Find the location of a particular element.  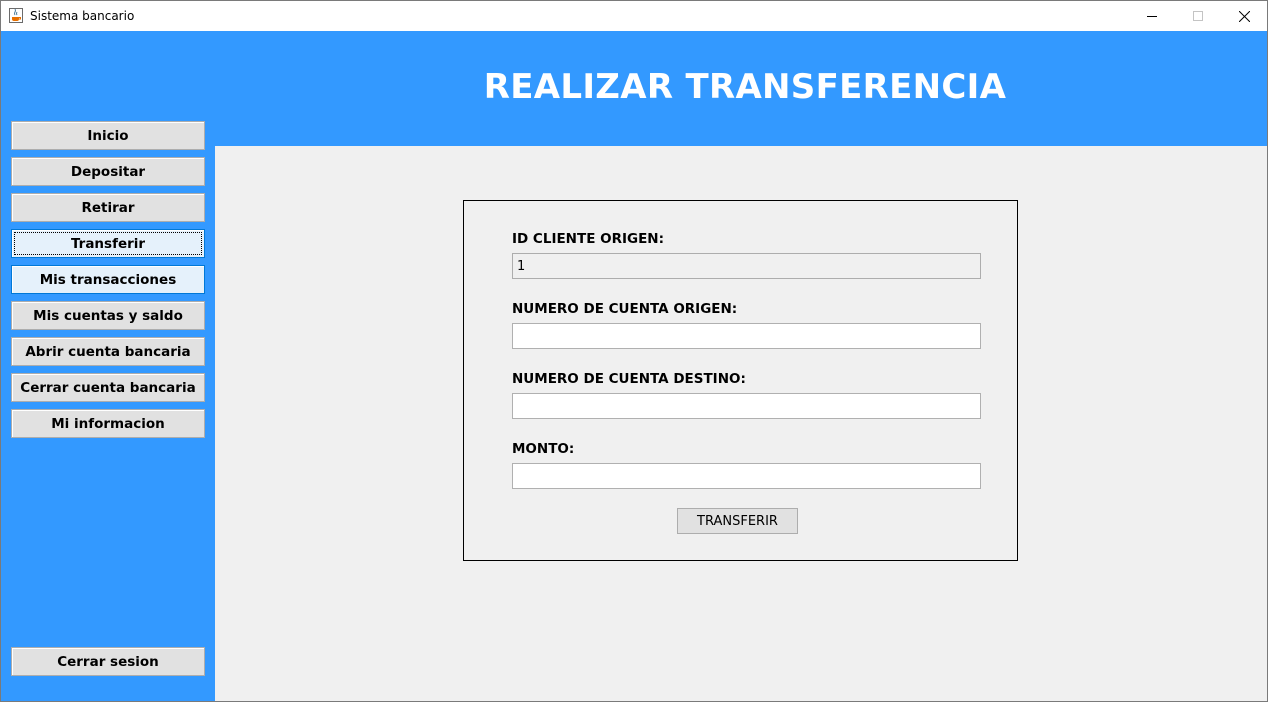

nav-mis-cuentas-button: Mis cuentas y saldo is located at coordinates (108, 315).